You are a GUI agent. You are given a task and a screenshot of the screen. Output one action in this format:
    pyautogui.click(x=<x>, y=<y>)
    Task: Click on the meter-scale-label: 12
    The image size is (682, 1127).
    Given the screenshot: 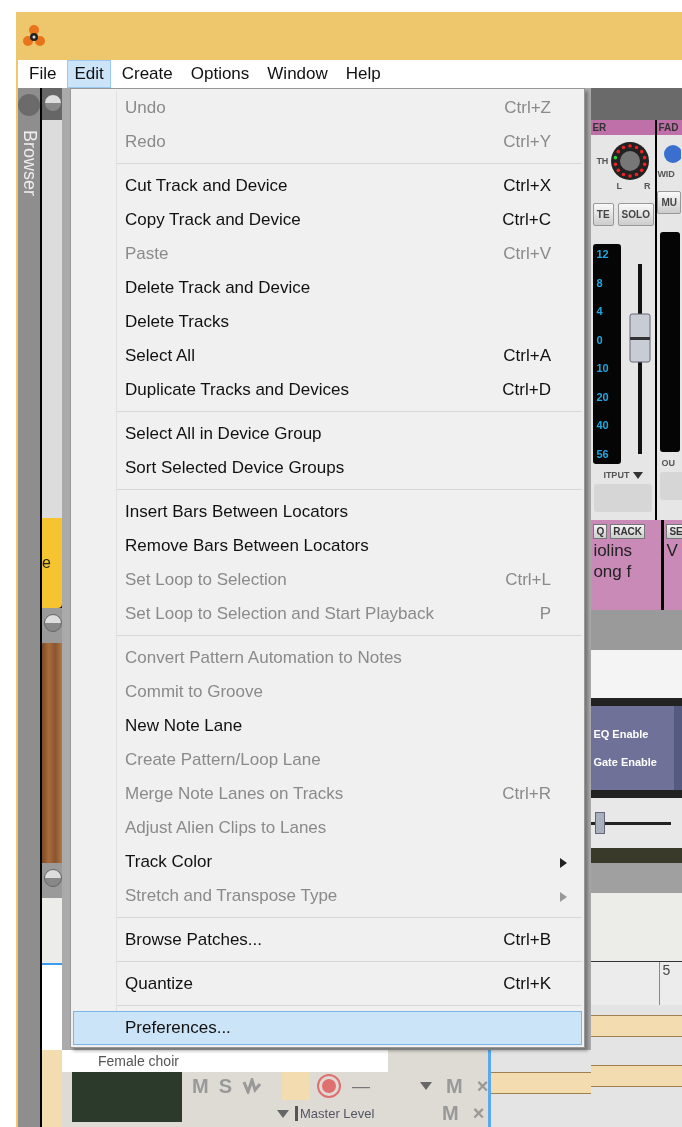 What is the action you would take?
    pyautogui.click(x=603, y=254)
    